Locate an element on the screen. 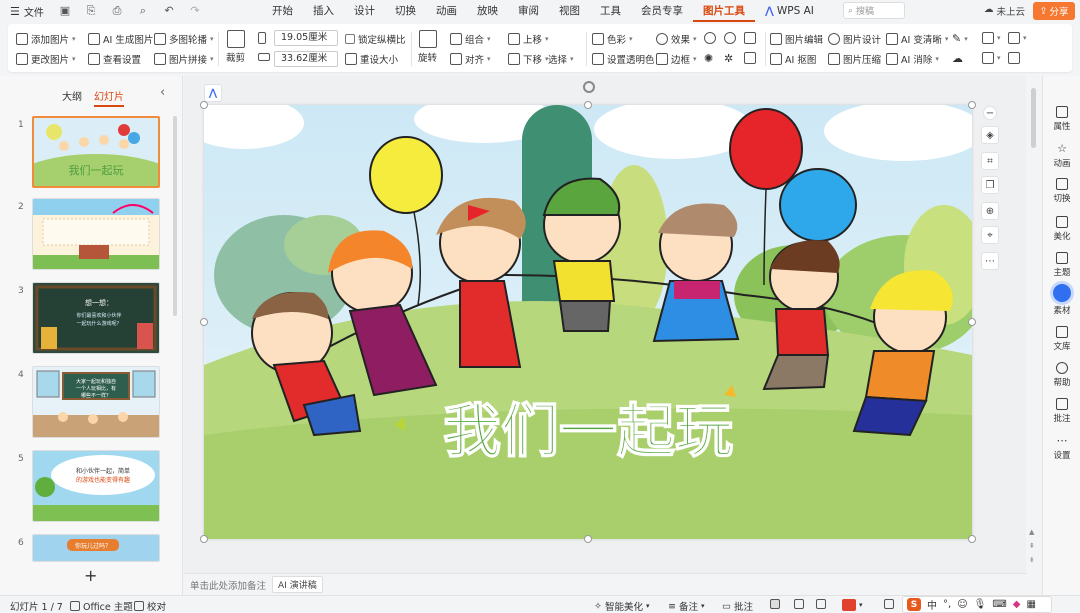  redo-icon: ↷ is located at coordinates (195, 11).